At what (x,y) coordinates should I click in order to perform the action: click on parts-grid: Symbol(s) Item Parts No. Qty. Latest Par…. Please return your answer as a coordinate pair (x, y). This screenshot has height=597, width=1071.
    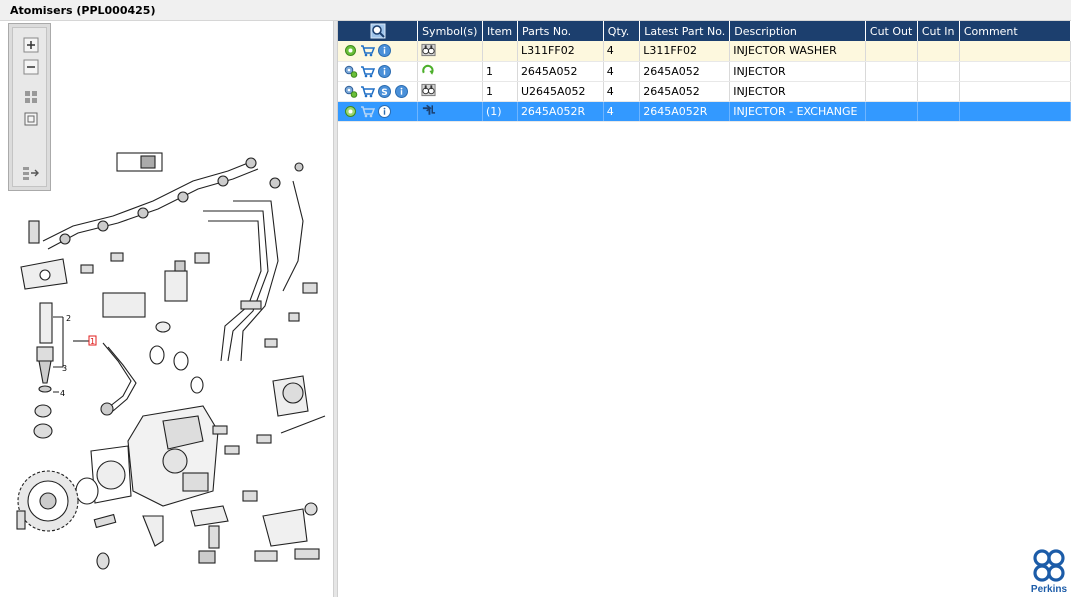
    Looking at the image, I should click on (704, 71).